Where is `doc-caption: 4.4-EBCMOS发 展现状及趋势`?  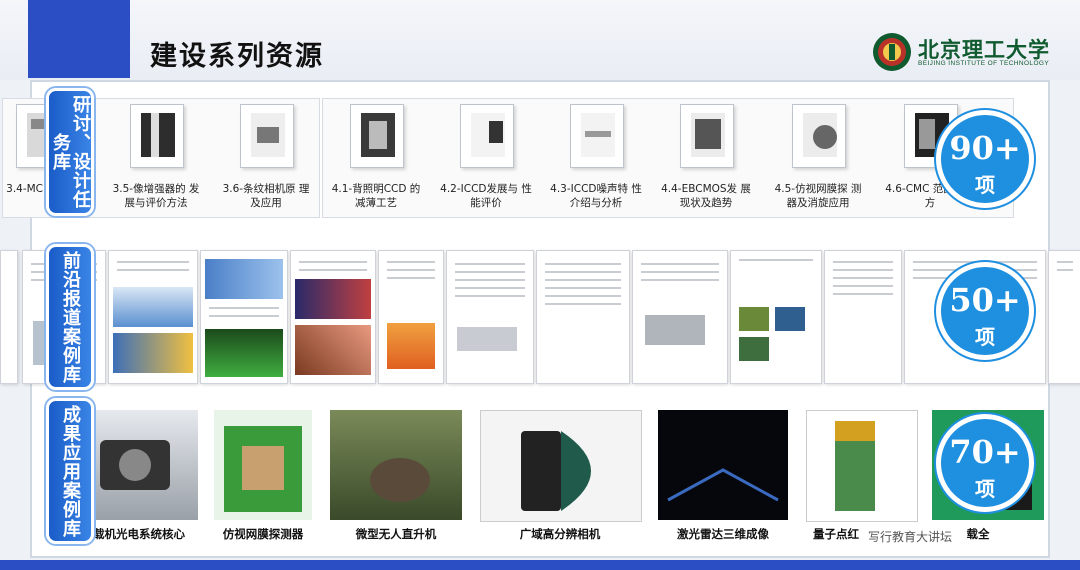
doc-caption: 4.4-EBCMOS发 展现状及趋势 is located at coordinates (706, 196).